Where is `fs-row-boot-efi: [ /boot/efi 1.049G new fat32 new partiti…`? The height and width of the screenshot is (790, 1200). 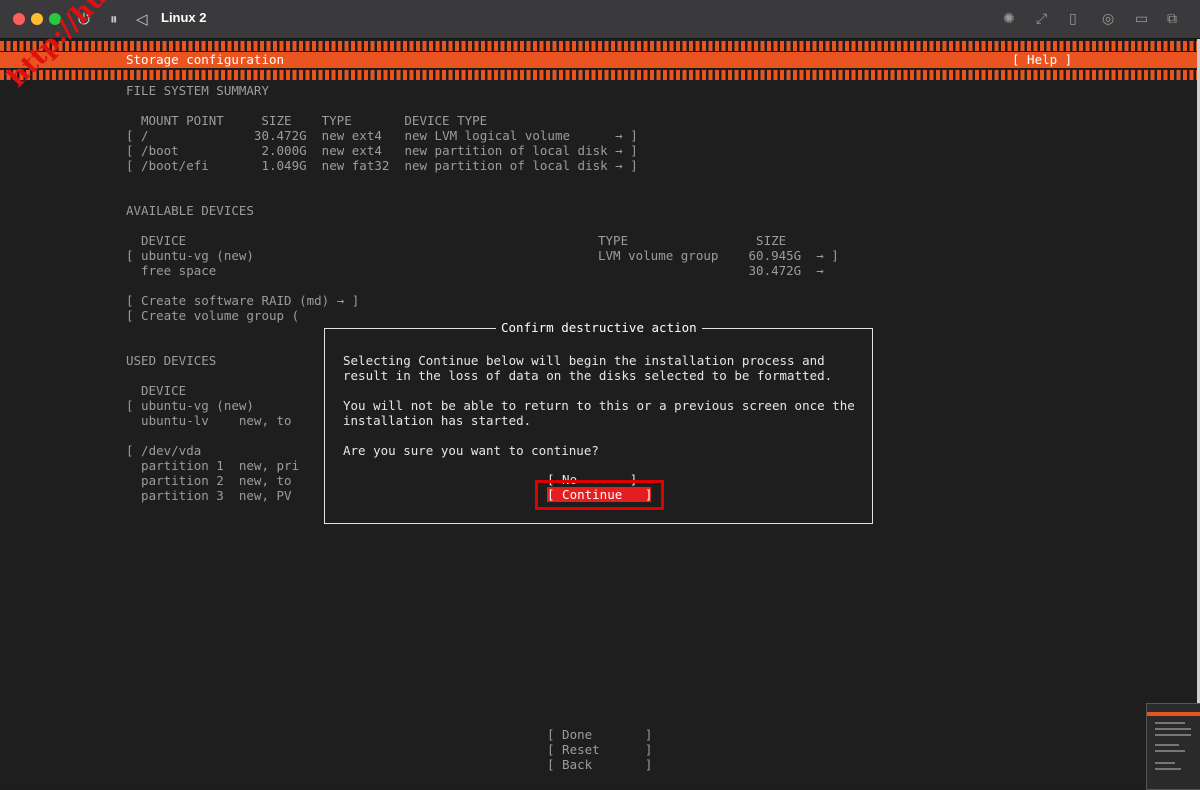
fs-row-boot-efi: [ /boot/efi 1.049G new fat32 new partiti… is located at coordinates (382, 165).